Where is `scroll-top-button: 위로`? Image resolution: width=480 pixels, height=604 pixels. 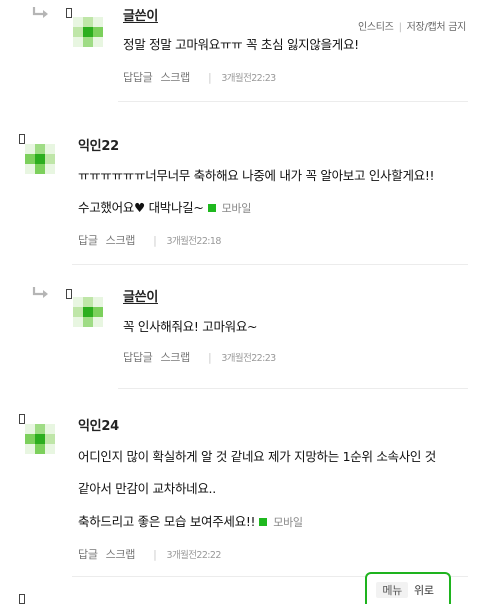 scroll-top-button: 위로 is located at coordinates (424, 590).